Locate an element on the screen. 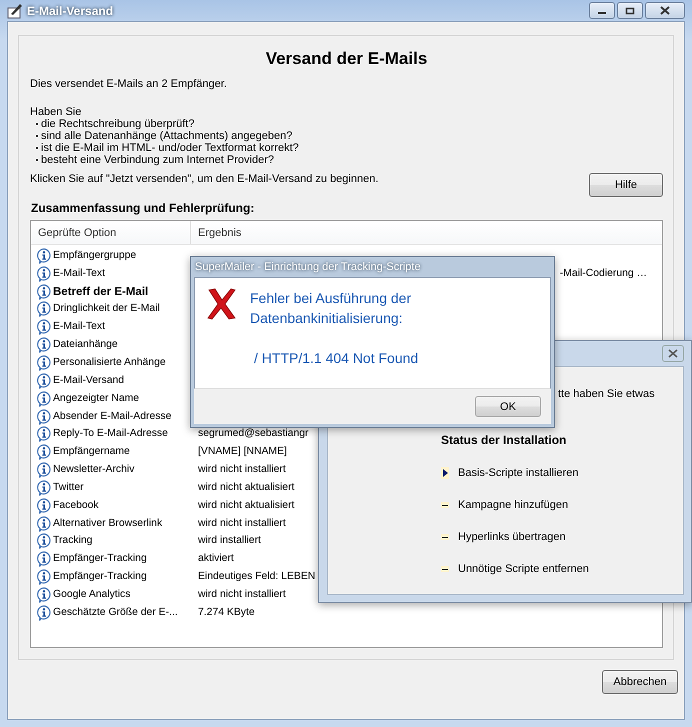  window-title: E-Mail-Versand is located at coordinates (70, 10).